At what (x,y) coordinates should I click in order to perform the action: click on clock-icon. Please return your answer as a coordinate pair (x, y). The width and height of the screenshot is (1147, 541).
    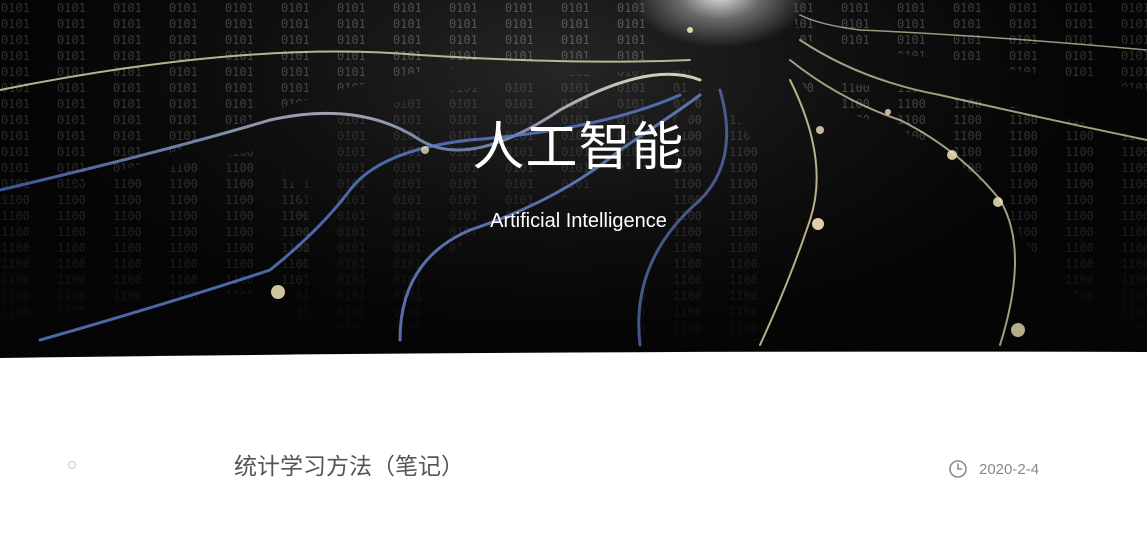
    Looking at the image, I should click on (958, 469).